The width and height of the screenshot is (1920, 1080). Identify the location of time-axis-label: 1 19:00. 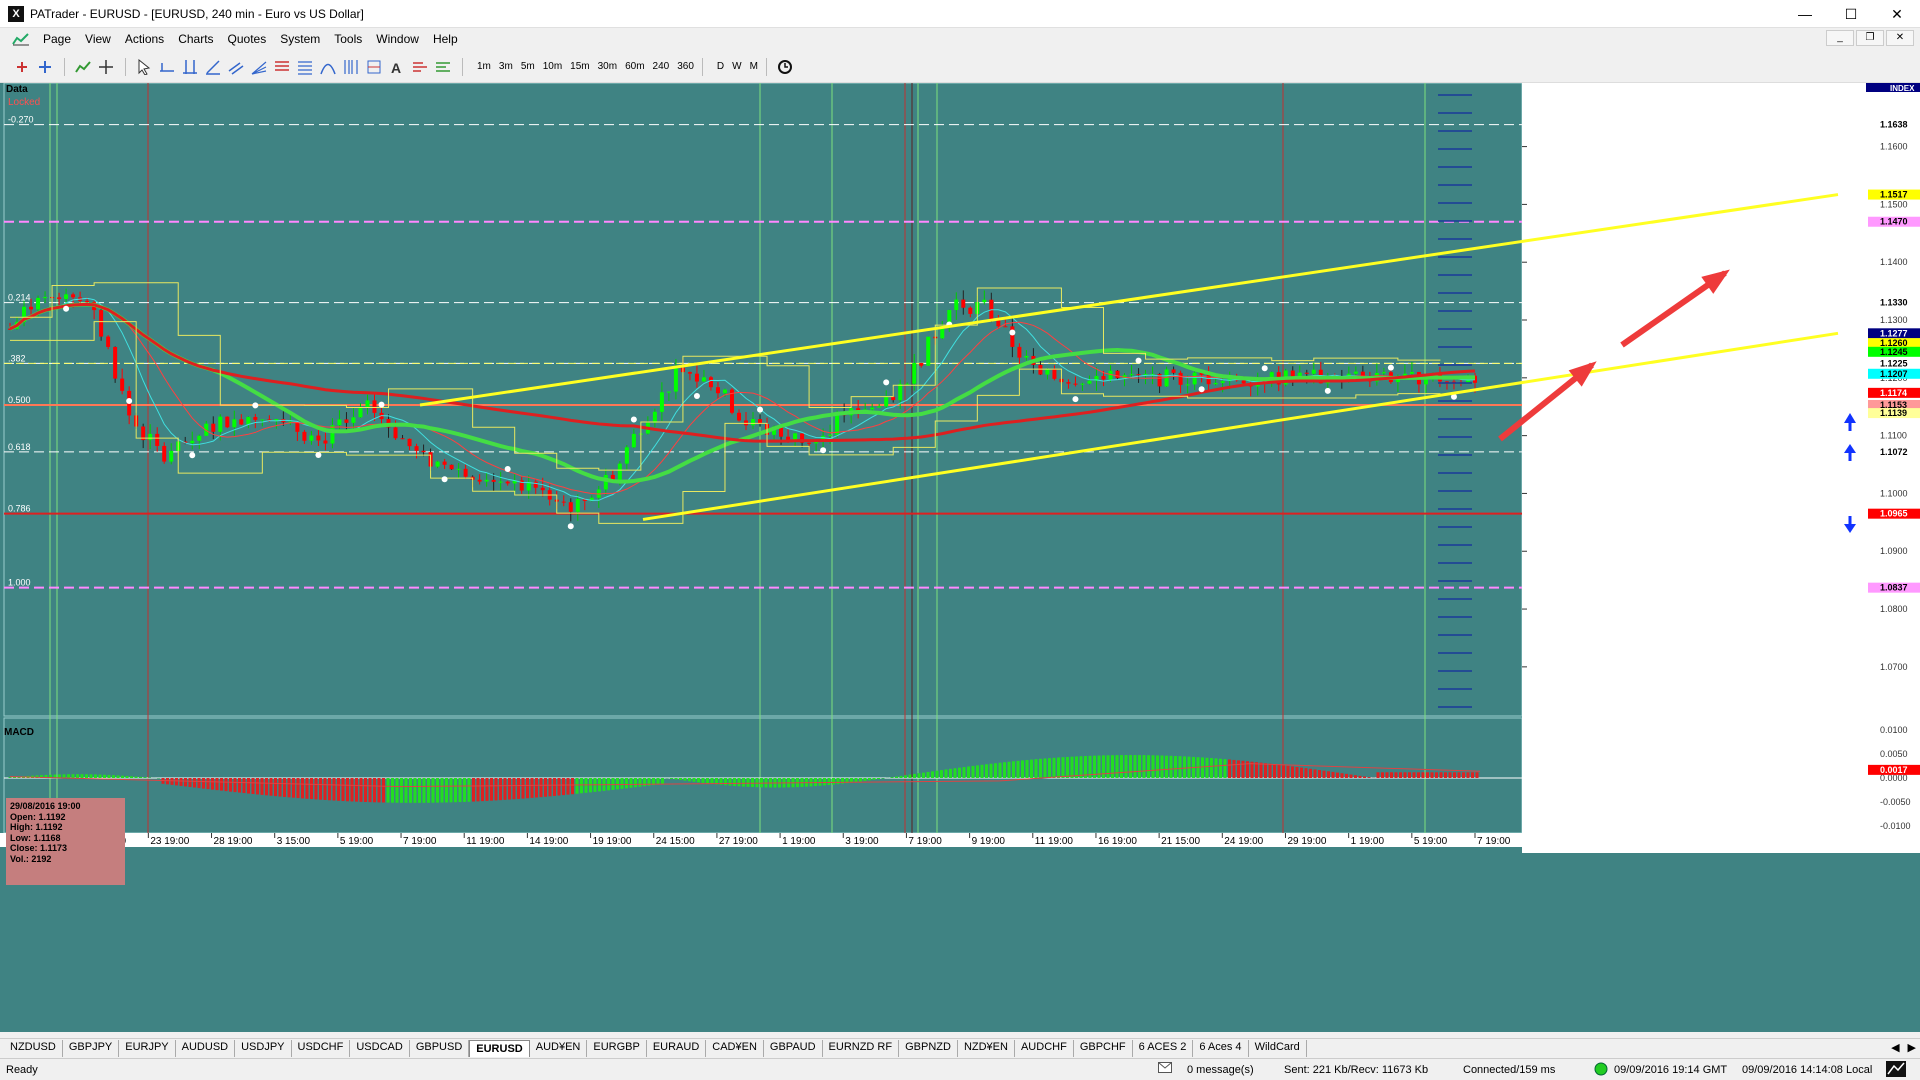
(1368, 841).